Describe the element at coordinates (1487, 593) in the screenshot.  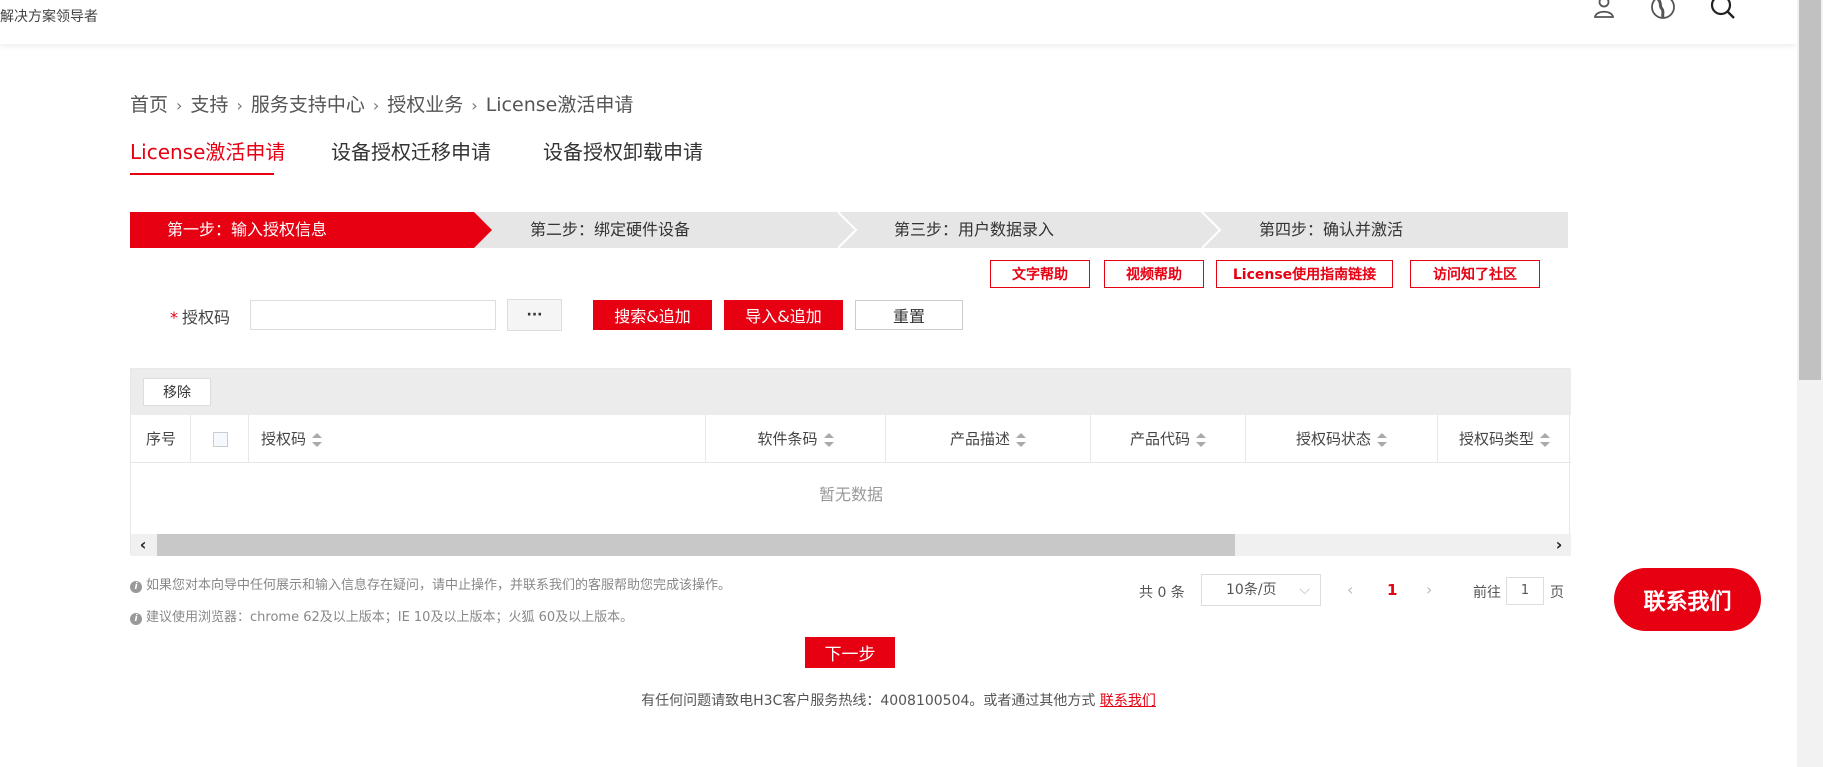
I see `goto-label: 前往` at that location.